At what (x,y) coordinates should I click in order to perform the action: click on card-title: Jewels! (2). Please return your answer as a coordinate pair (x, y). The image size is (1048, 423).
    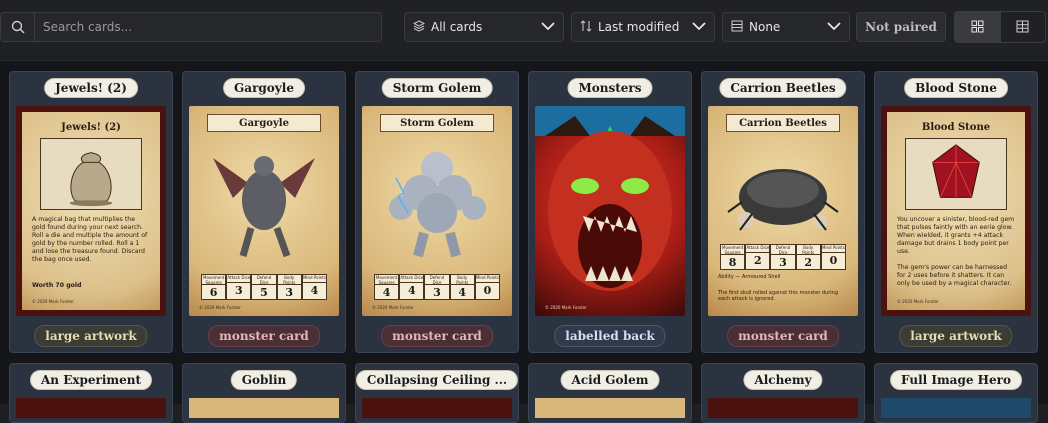
    Looking at the image, I should click on (91, 88).